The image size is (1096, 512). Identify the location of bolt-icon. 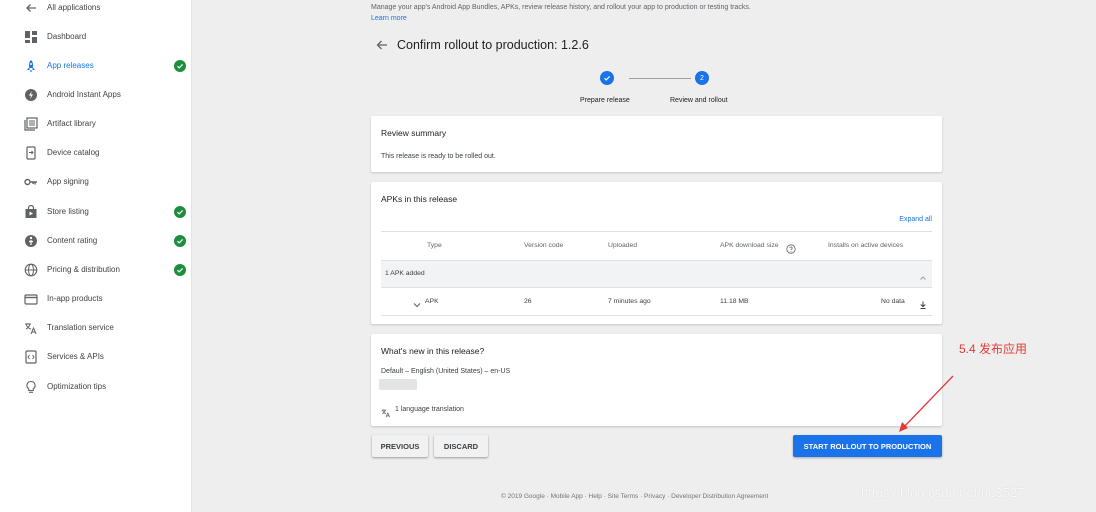
(31, 95).